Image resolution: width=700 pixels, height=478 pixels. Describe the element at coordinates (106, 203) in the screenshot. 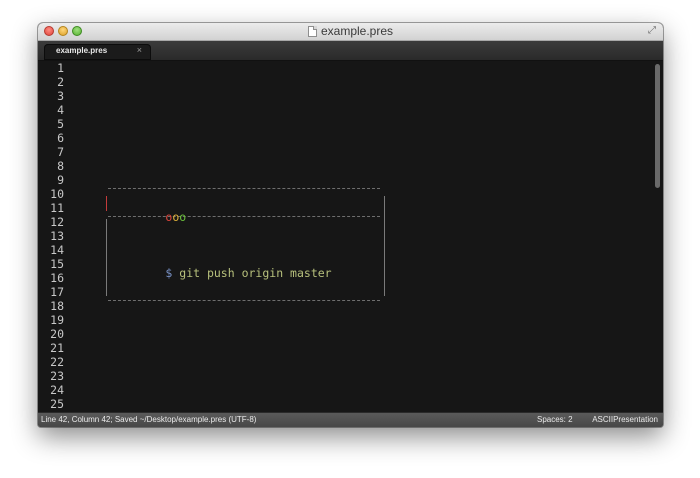

I see `ascii-box-left-bar-title` at that location.